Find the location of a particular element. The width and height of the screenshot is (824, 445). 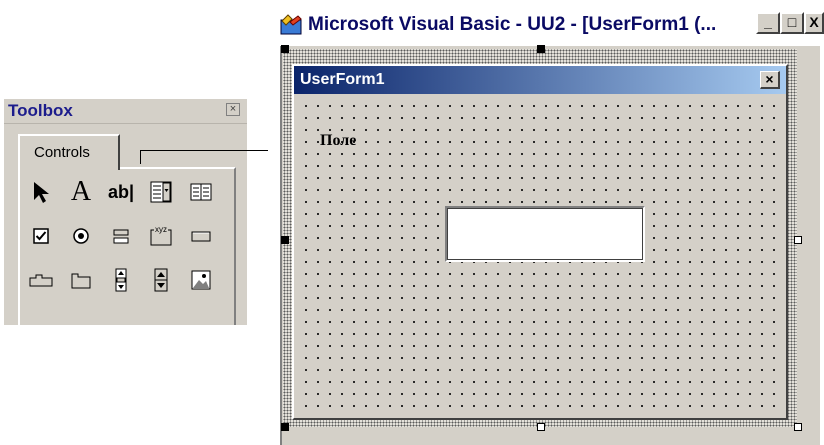

label-tool-button: A is located at coordinates (81, 192).